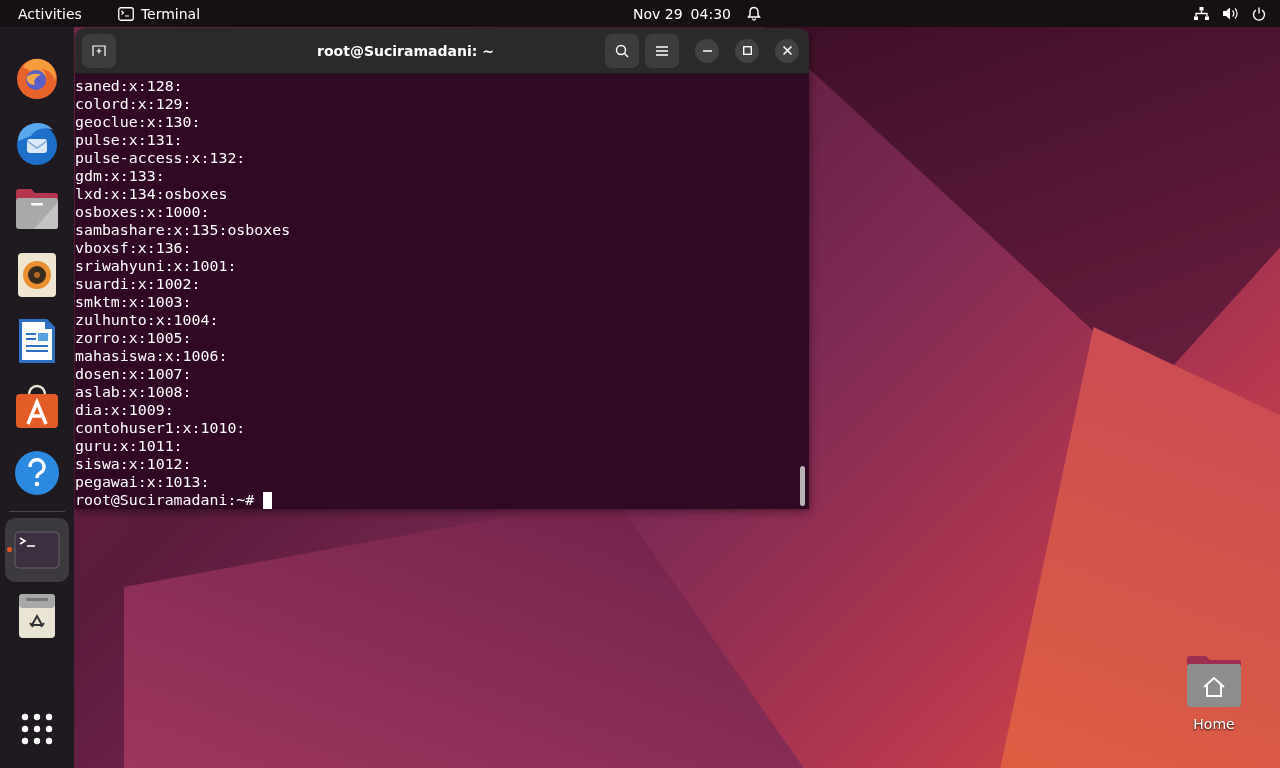 The height and width of the screenshot is (768, 1280). I want to click on minimize-icon, so click(707, 50).